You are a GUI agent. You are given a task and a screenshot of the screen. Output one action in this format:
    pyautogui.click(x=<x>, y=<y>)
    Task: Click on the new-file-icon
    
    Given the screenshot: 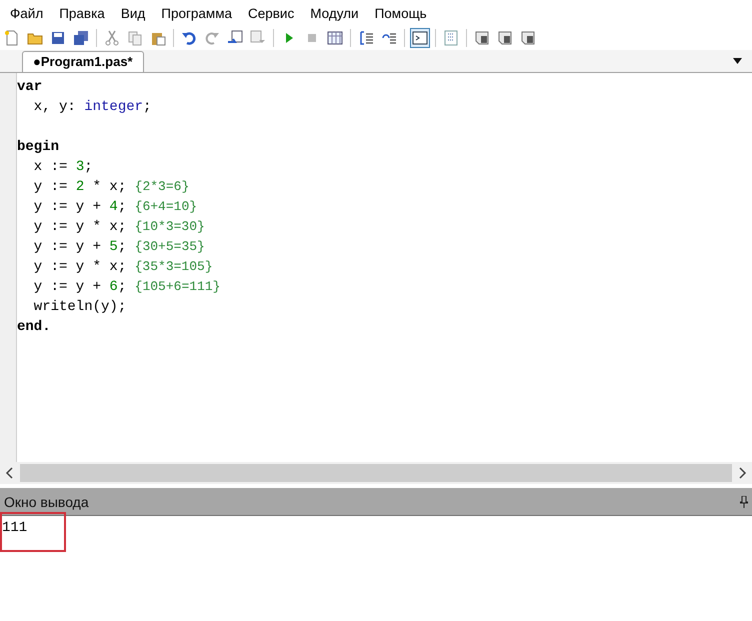 What is the action you would take?
    pyautogui.click(x=12, y=38)
    